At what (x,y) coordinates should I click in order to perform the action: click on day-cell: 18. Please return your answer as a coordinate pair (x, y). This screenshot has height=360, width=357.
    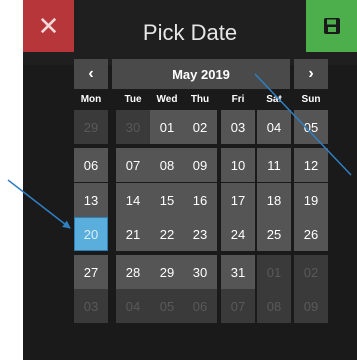
    Looking at the image, I should click on (274, 200).